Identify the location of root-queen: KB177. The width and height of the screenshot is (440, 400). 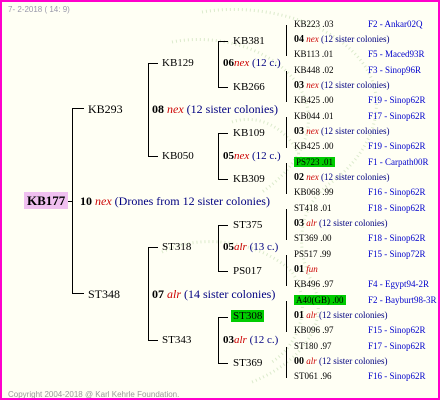
(46, 200).